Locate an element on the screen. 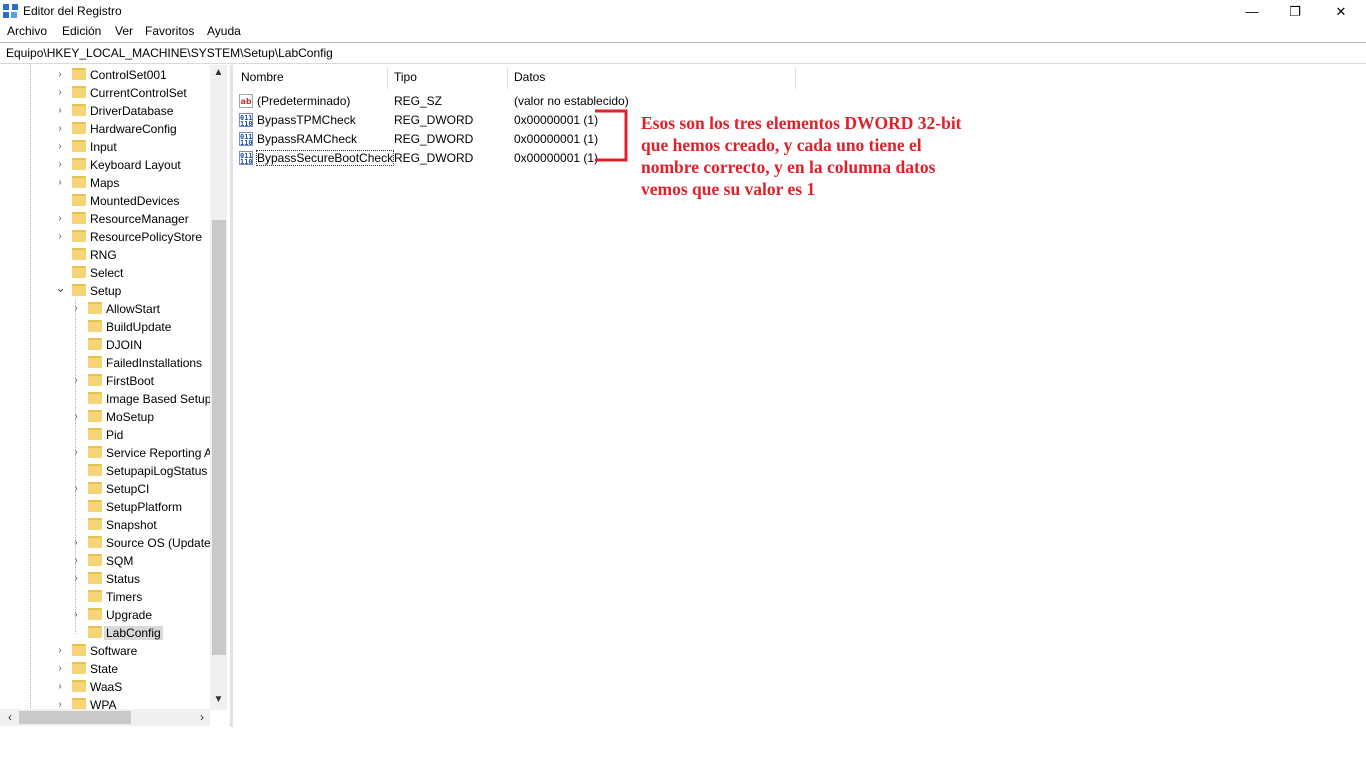 This screenshot has height=768, width=1366. tree-item: › Software is located at coordinates (105, 651).